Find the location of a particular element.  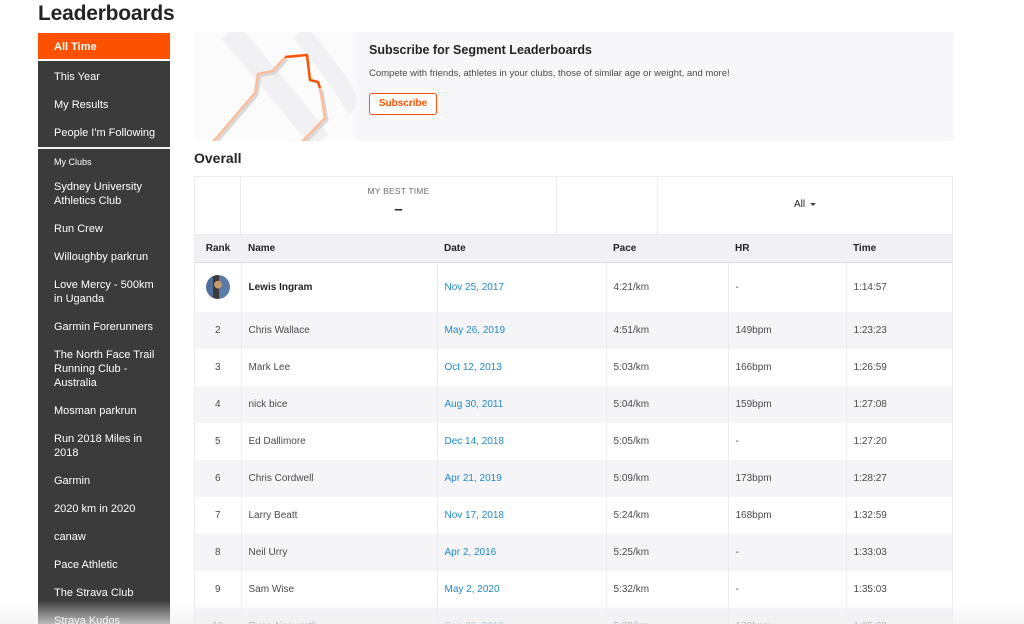

sidebar-item-people-following: People I'm Following is located at coordinates (104, 133).